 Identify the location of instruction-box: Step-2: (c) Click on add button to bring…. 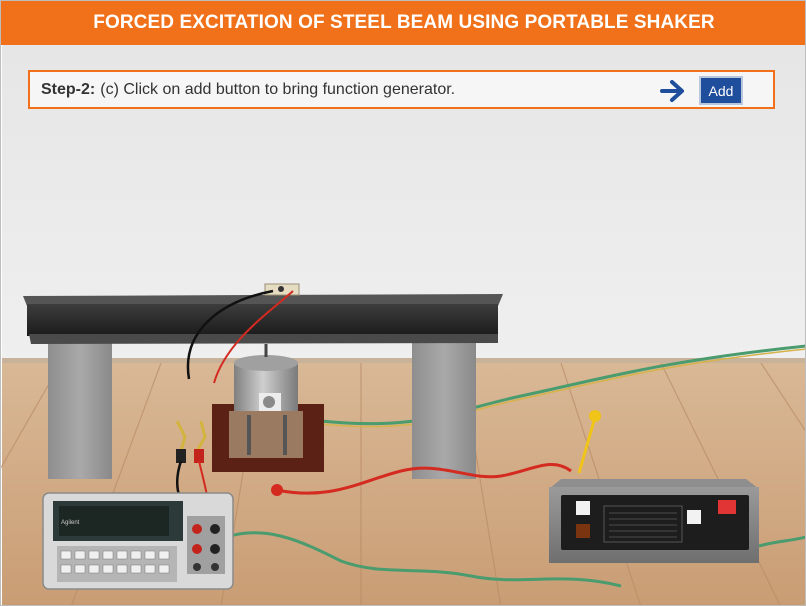
(401, 89).